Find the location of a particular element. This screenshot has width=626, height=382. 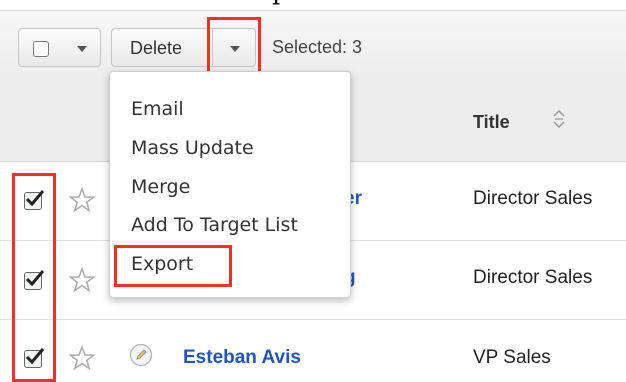

delete-button-label: Delete is located at coordinates (156, 48).